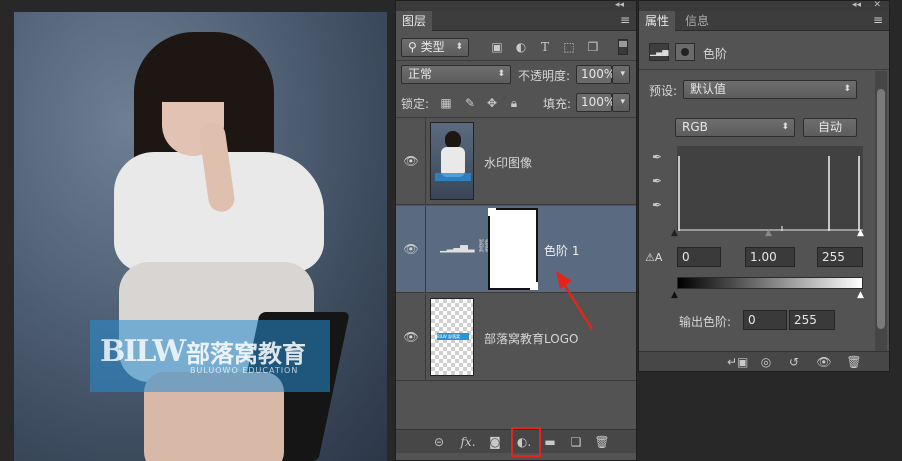  Describe the element at coordinates (699, 257) in the screenshot. I see `input-black-field: 0` at that location.